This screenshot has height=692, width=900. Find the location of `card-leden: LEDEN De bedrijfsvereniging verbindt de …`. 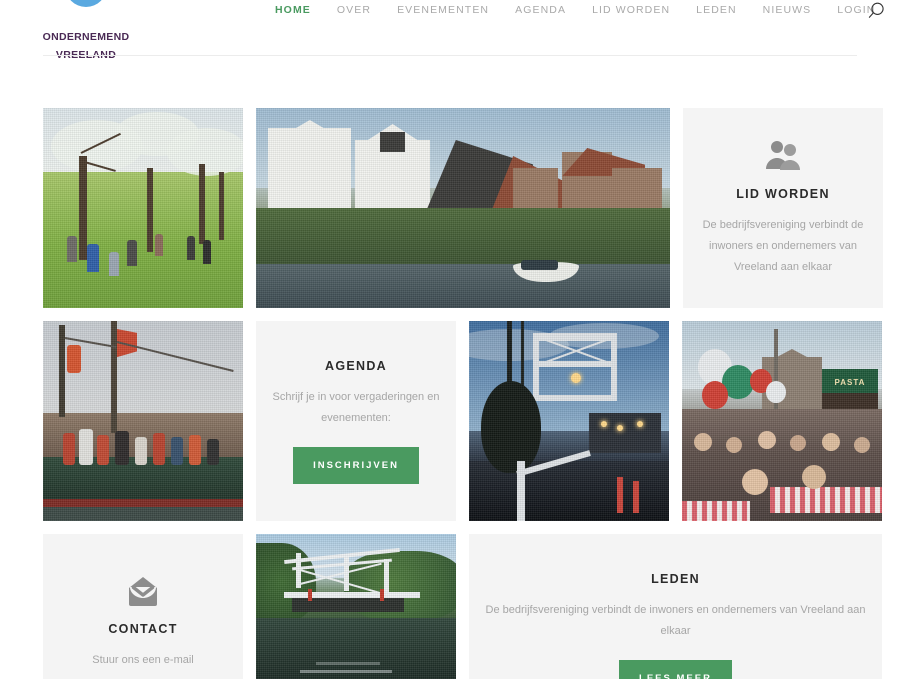

card-leden: LEDEN De bedrijfsvereniging verbindt de … is located at coordinates (675, 606).